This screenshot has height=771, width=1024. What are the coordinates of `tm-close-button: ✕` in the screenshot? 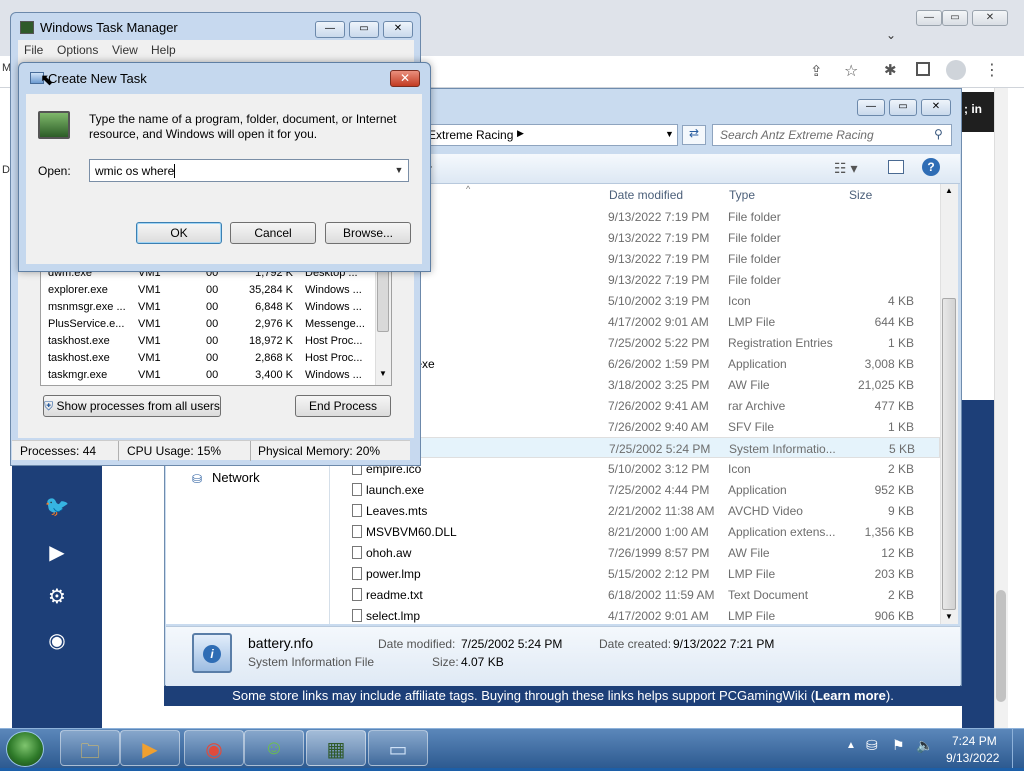 It's located at (398, 29).